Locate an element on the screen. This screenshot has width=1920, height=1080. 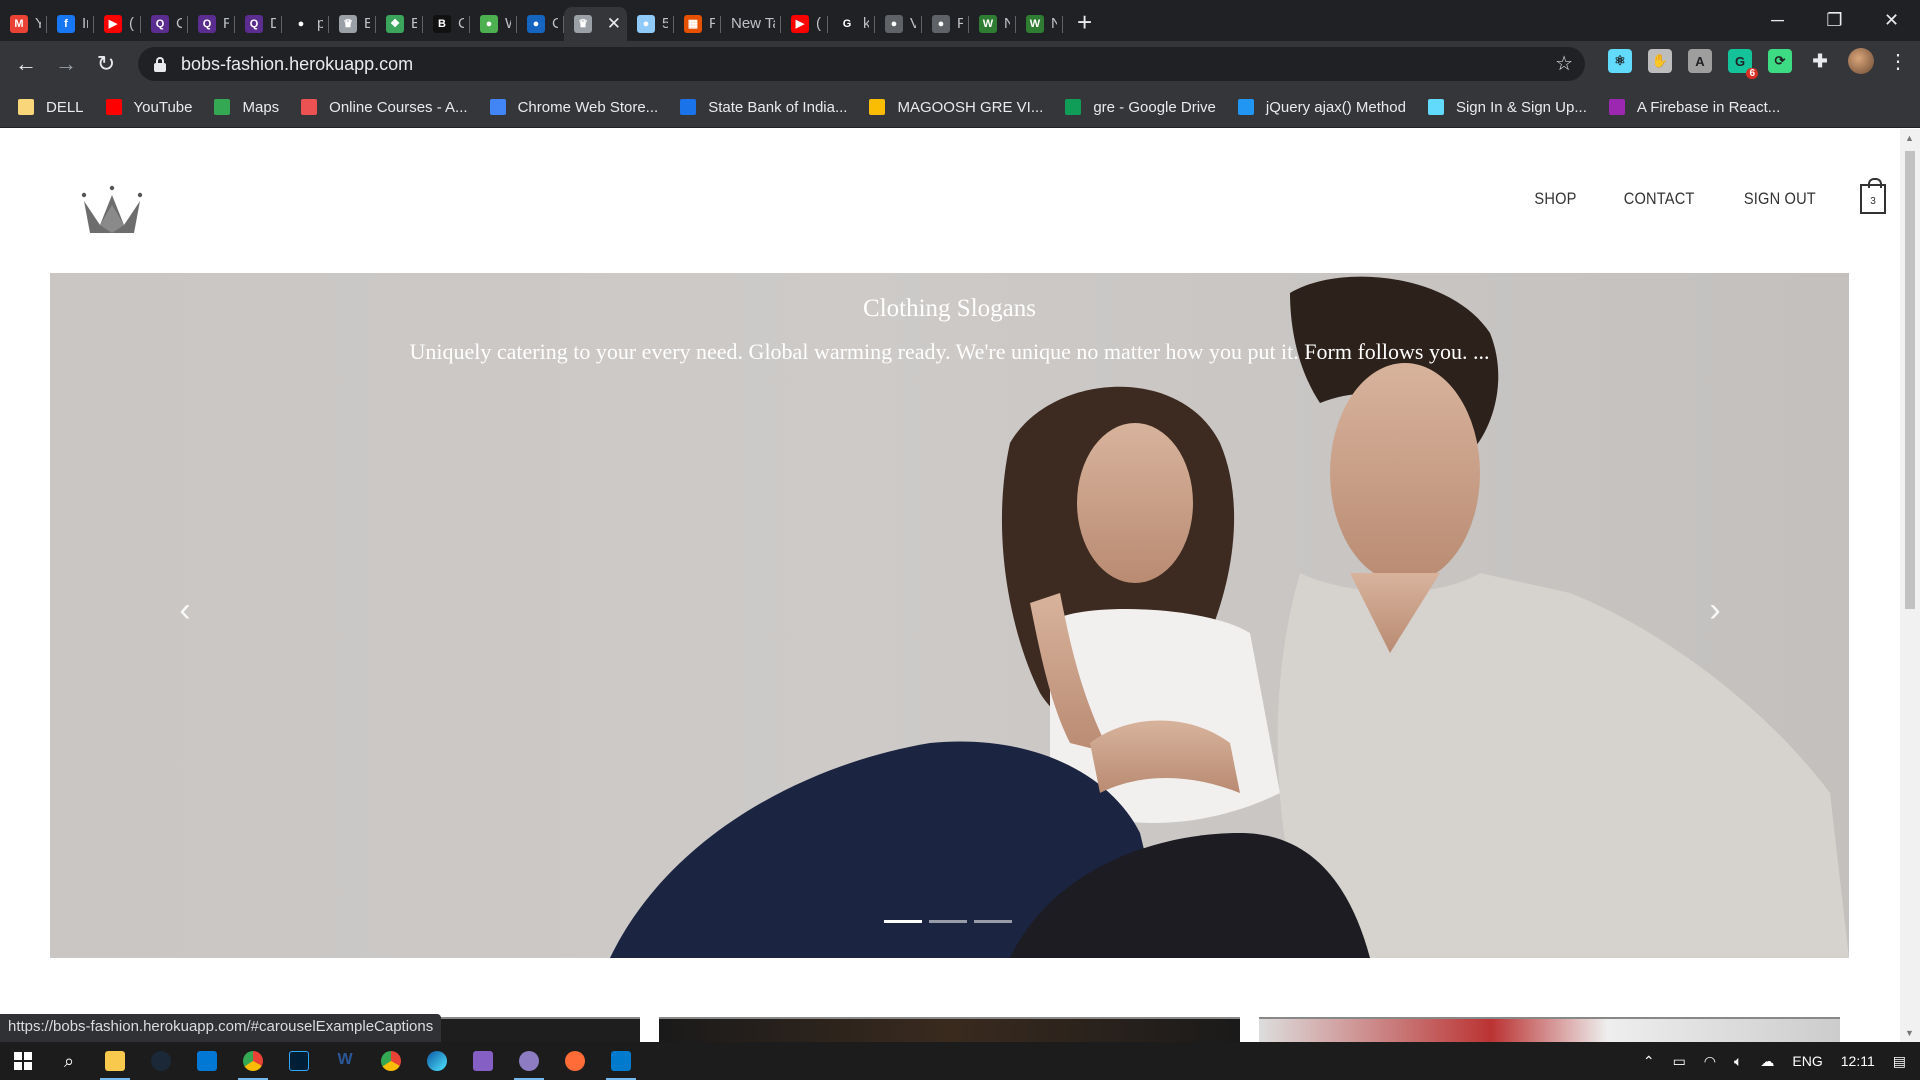
tab-close-icon: ✕ is located at coordinates (611, 24).